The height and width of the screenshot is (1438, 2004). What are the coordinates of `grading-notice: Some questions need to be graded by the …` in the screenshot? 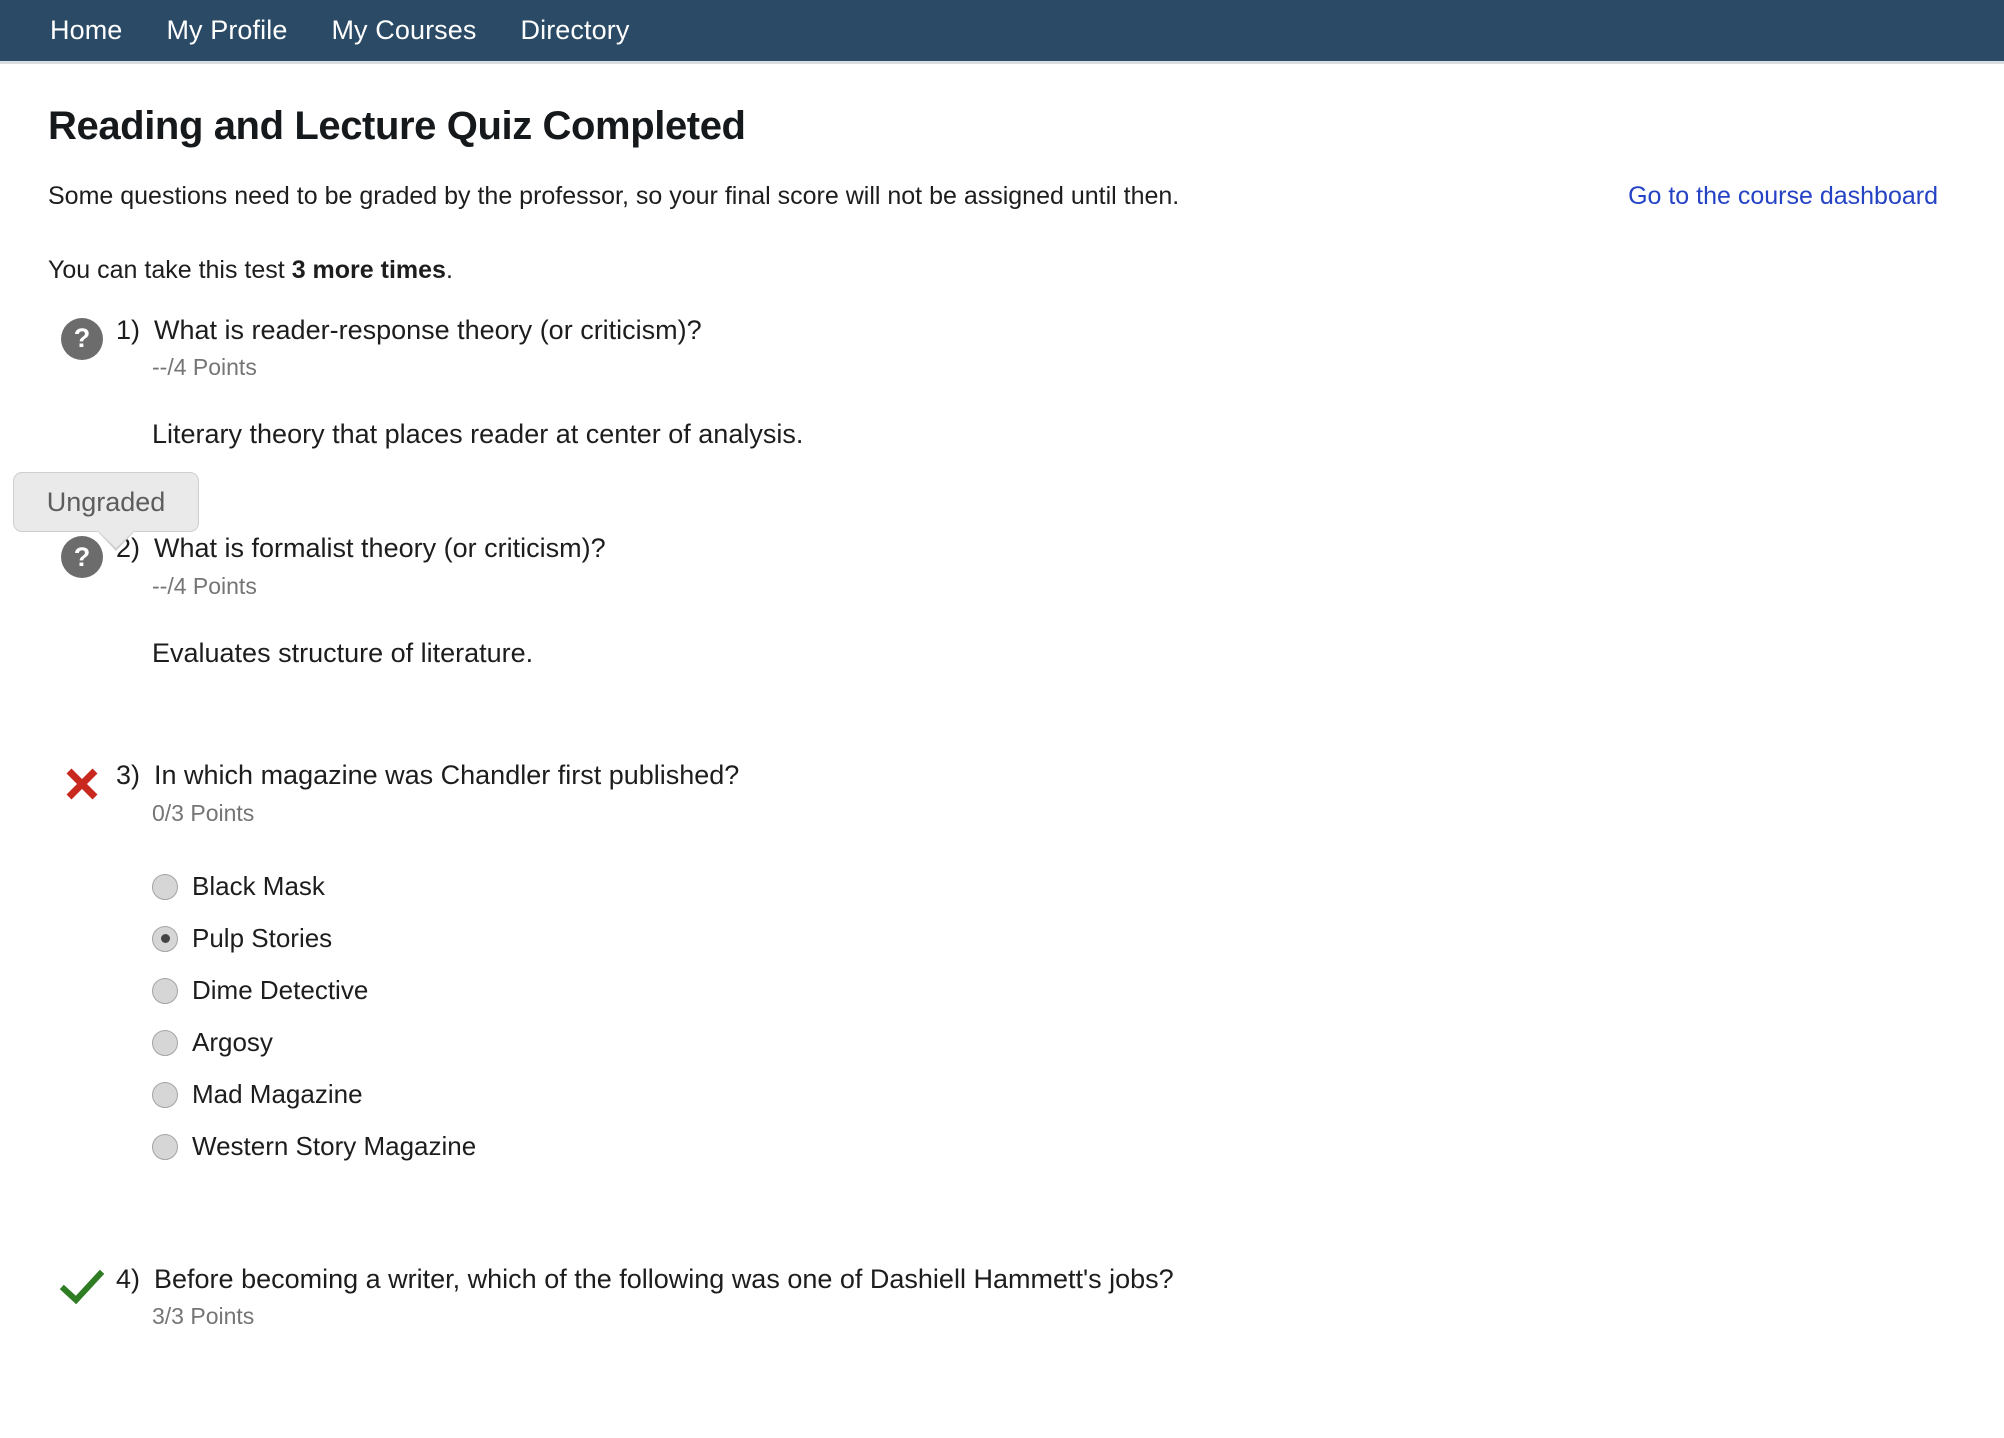 It's located at (614, 196).